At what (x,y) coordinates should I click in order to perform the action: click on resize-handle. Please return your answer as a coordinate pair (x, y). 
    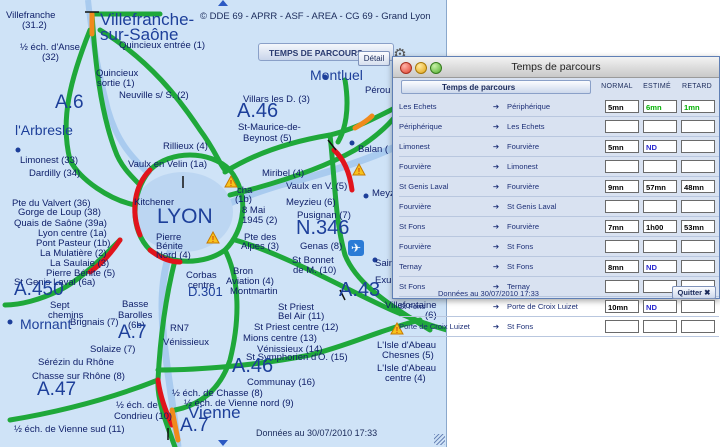
    Looking at the image, I should click on (439, 439).